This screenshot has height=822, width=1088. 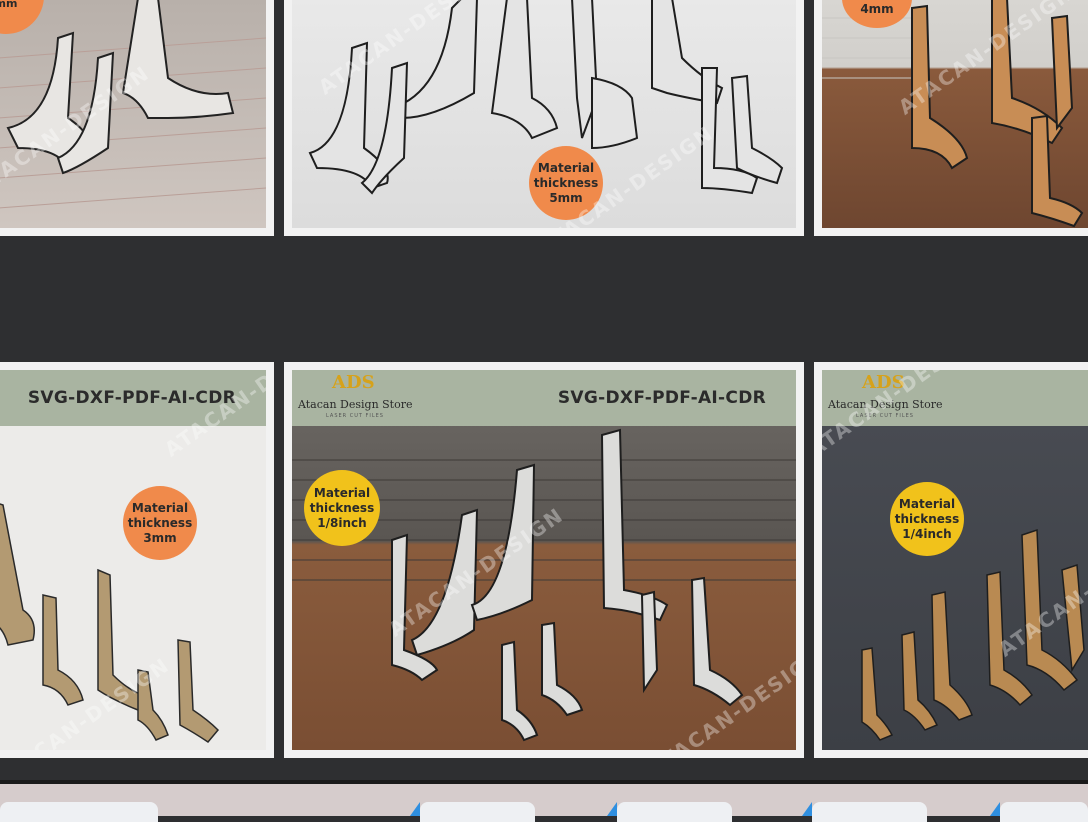 I want to click on material-thickness-badge: Material thickness 1/4inch, so click(x=927, y=519).